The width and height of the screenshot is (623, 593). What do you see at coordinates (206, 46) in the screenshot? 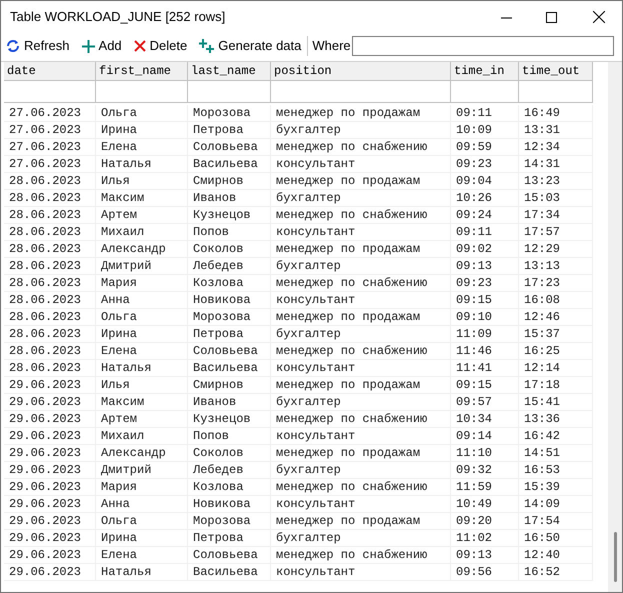
I see `plus-icon` at bounding box center [206, 46].